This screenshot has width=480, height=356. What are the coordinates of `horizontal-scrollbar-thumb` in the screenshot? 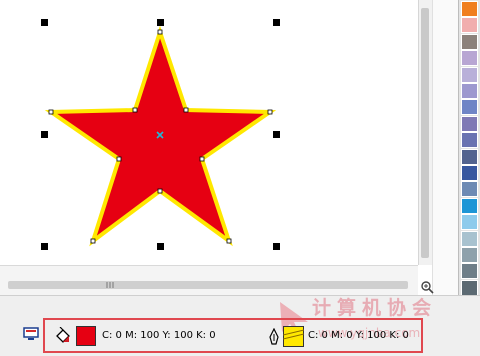 It's located at (208, 285).